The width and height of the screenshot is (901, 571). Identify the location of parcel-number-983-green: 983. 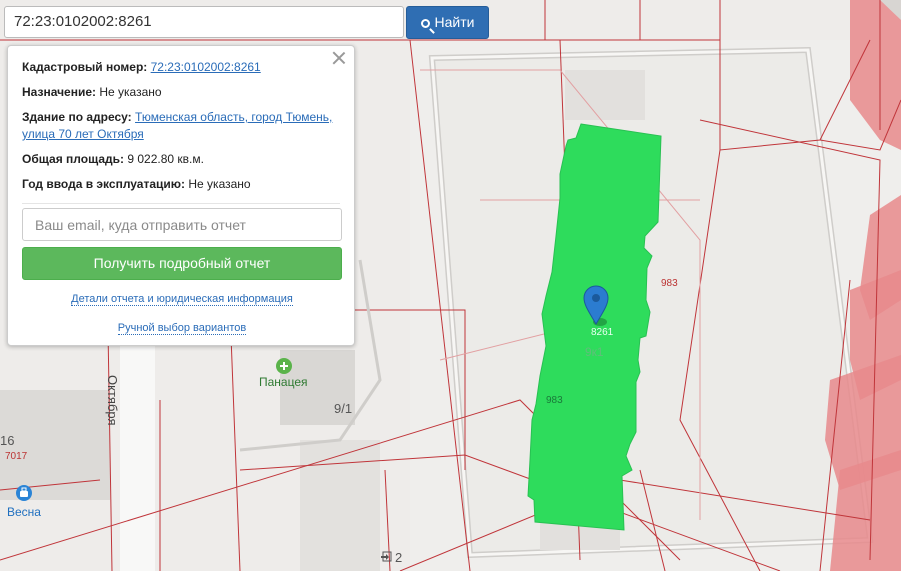
(554, 400).